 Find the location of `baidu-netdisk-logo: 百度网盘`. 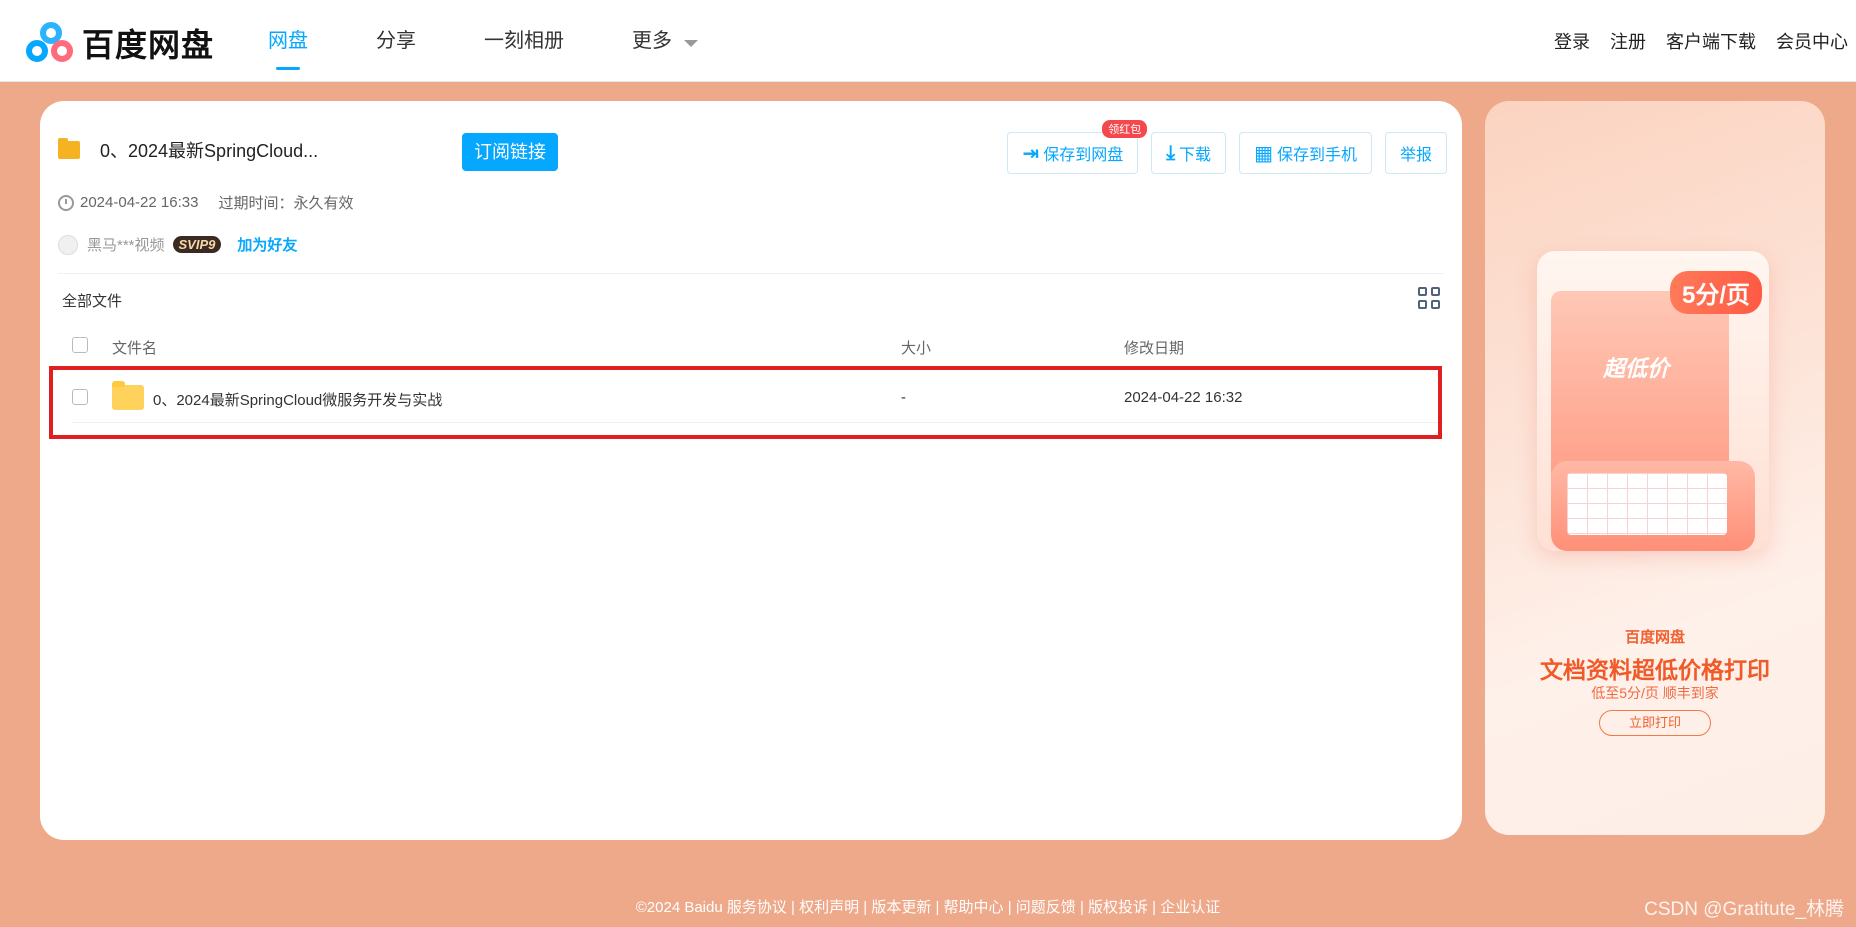

baidu-netdisk-logo: 百度网盘 is located at coordinates (120, 43).